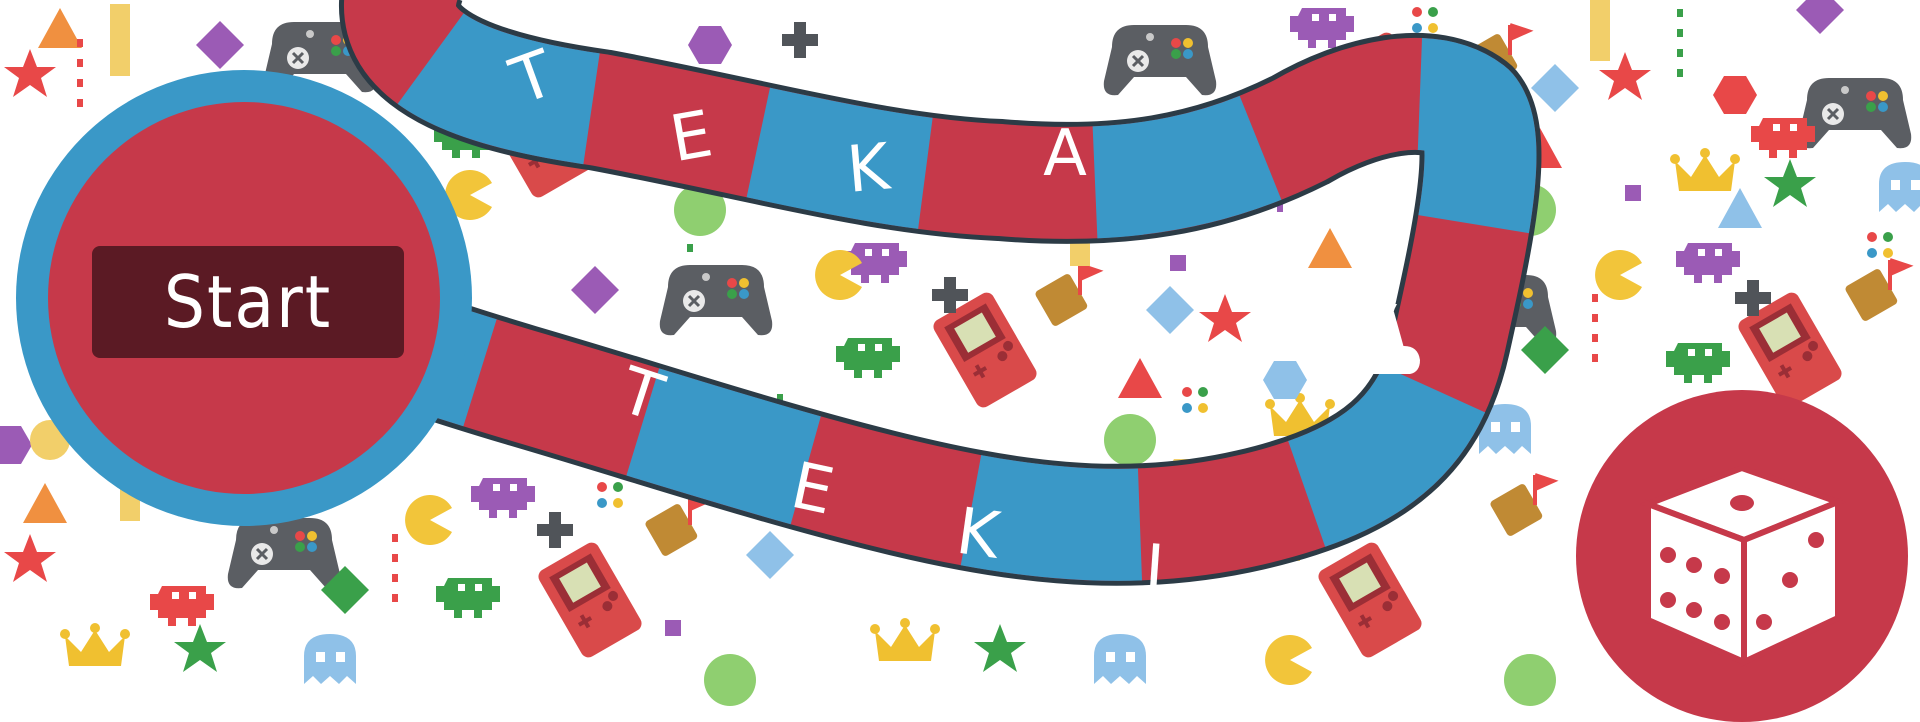 Image resolution: width=1920 pixels, height=722 pixels. I want to click on roll-dice-button, so click(1742, 556).